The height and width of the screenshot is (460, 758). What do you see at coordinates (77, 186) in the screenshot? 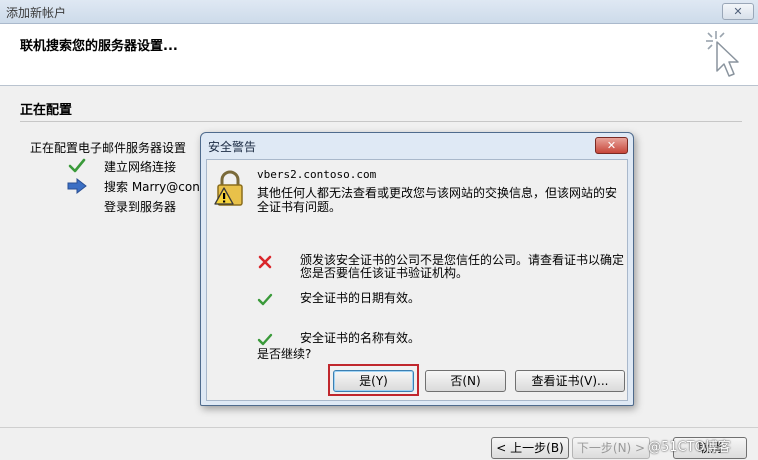
I see `arrow-right-icon` at bounding box center [77, 186].